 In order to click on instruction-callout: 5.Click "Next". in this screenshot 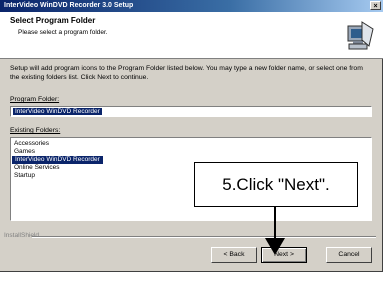, I will do `click(276, 184)`.